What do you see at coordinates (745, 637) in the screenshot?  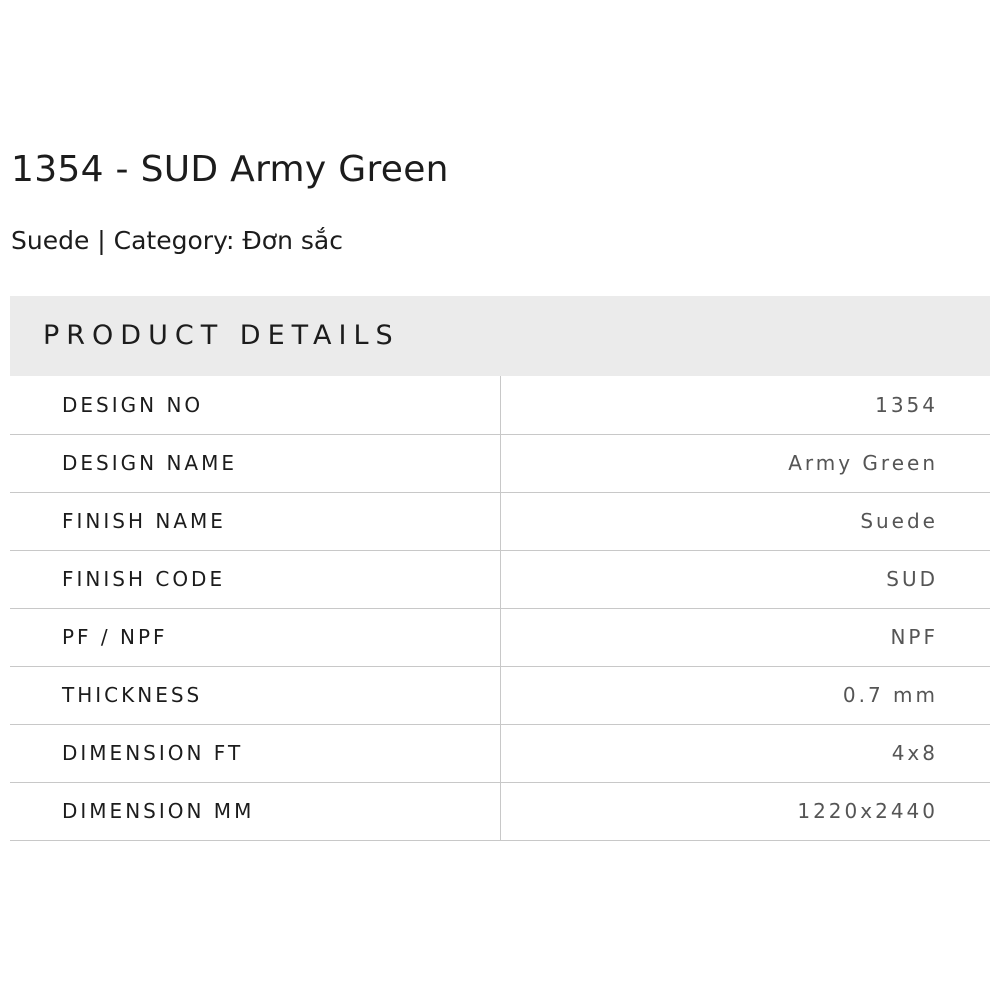 I see `row-value-pf-npf: NPF` at bounding box center [745, 637].